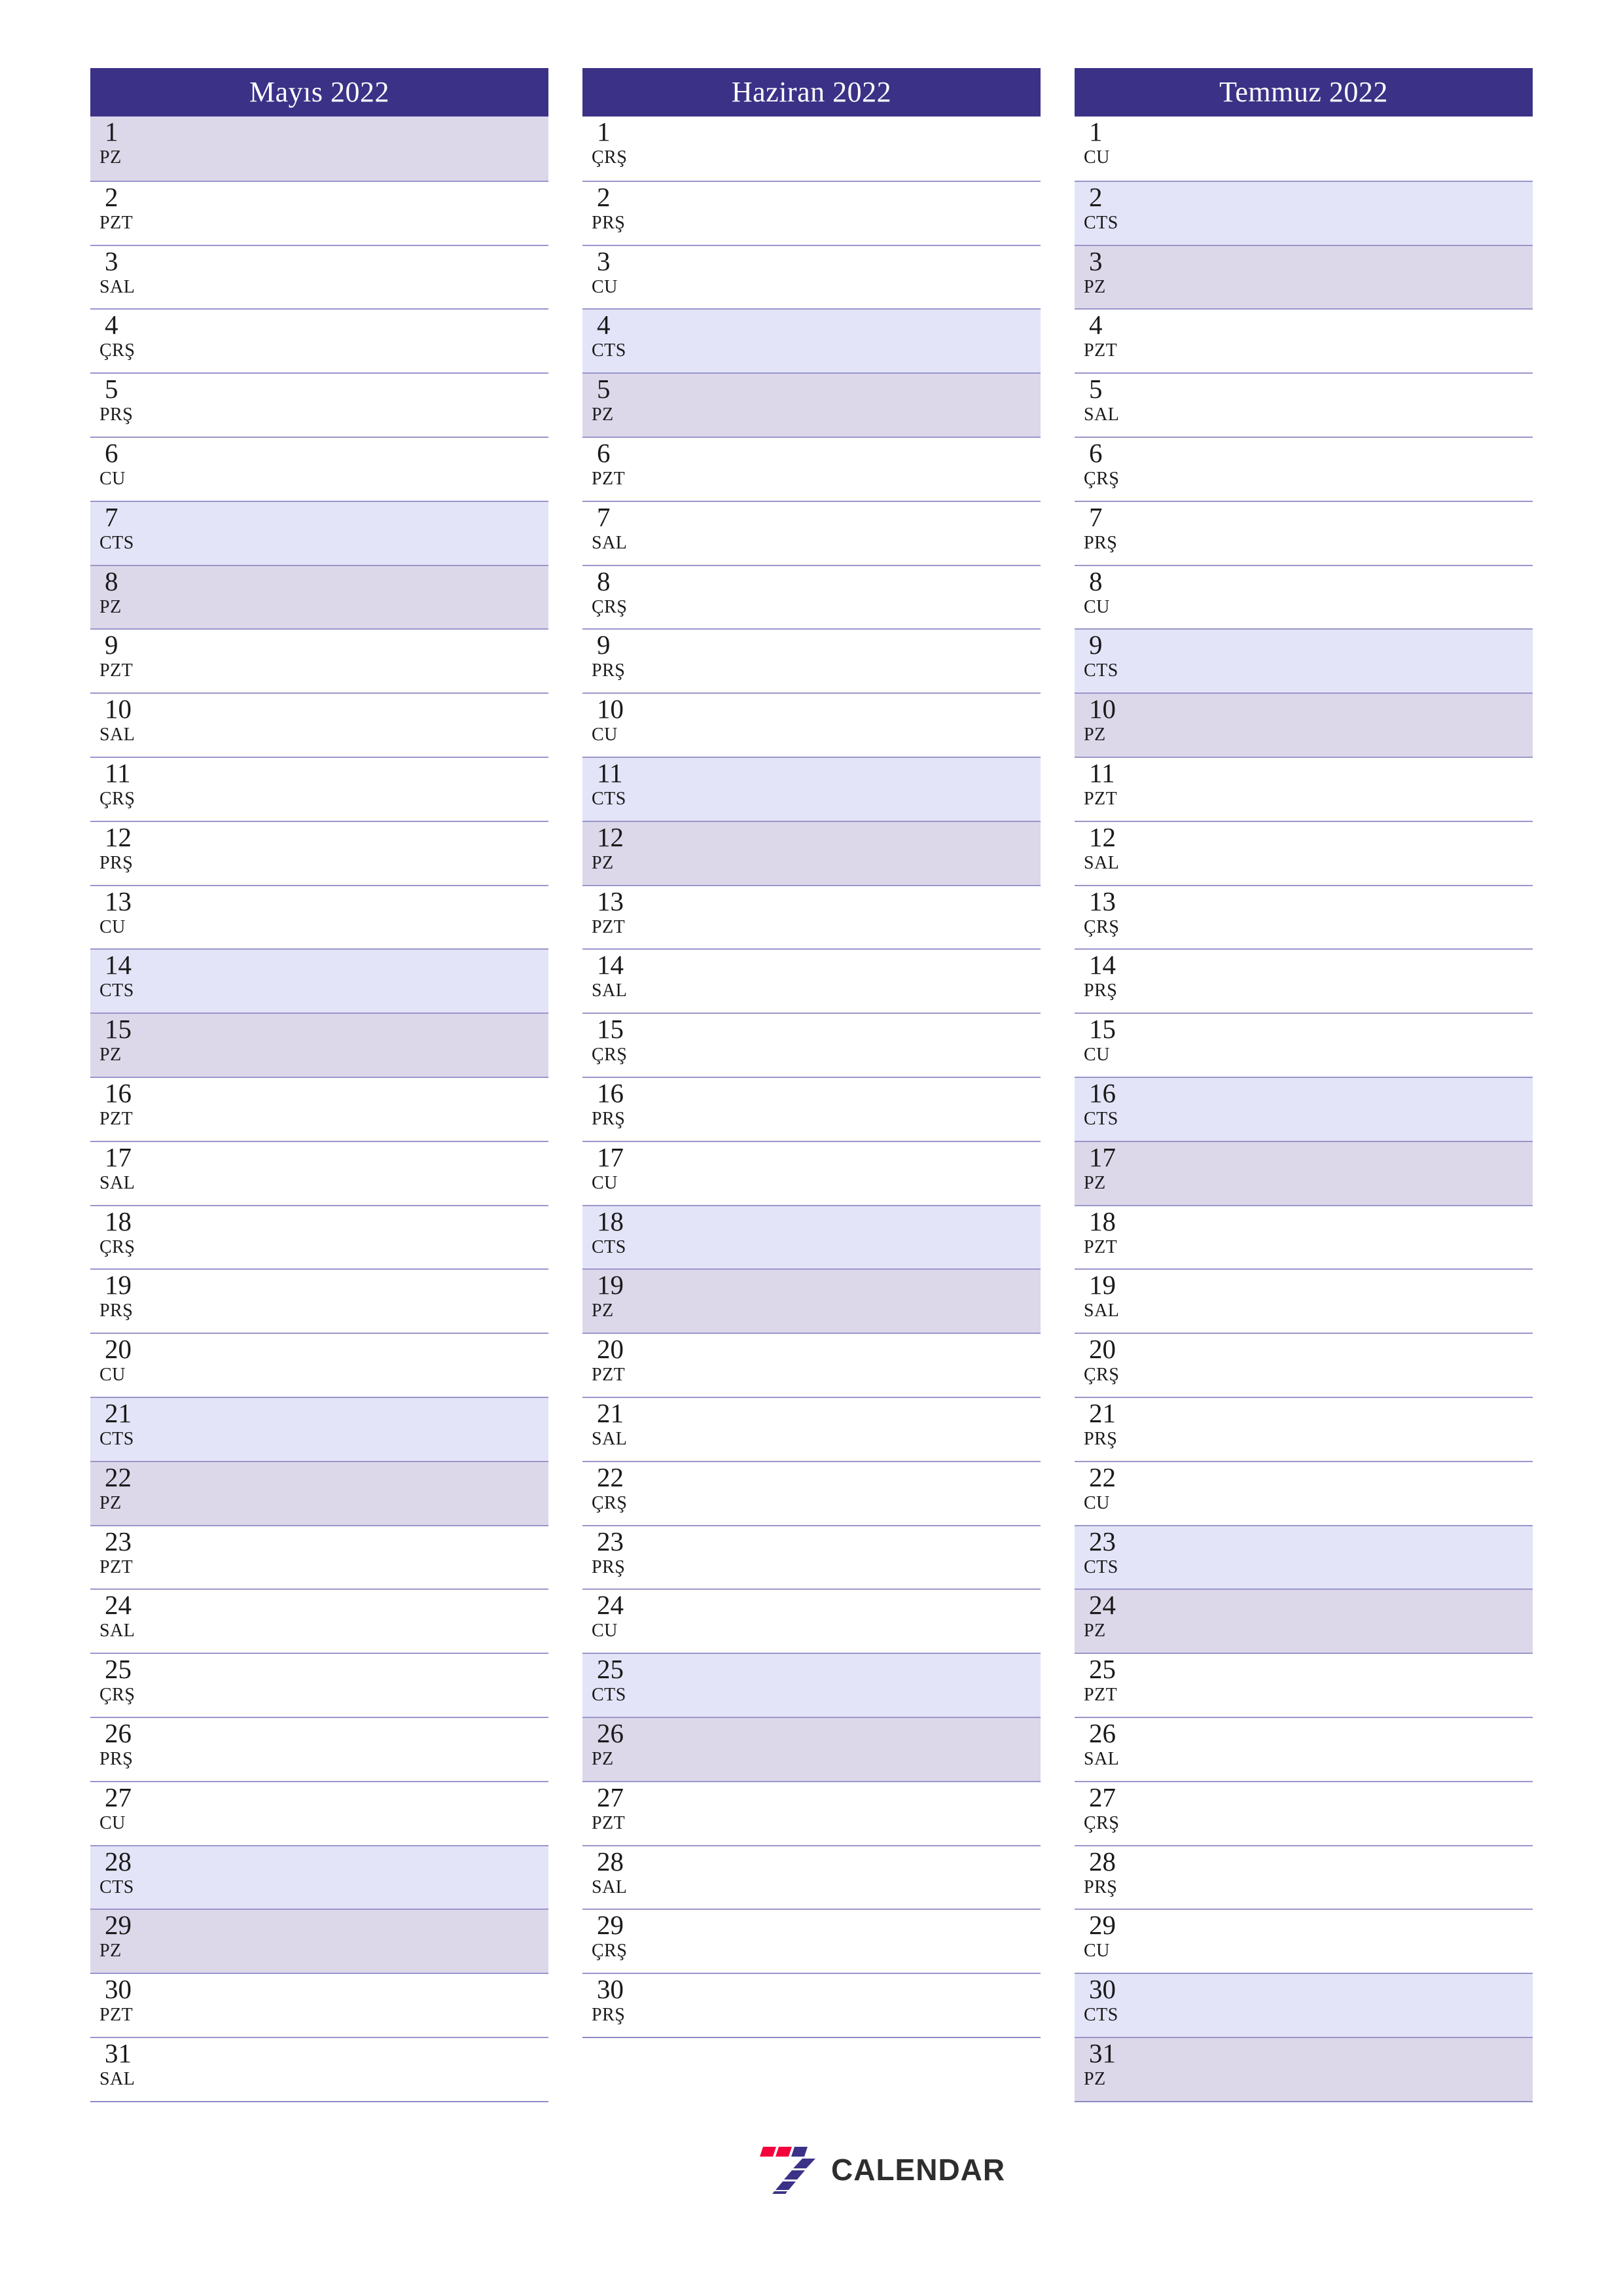 The width and height of the screenshot is (1623, 2296). What do you see at coordinates (1304, 1748) in the screenshot?
I see `day-row: 26 SAL` at bounding box center [1304, 1748].